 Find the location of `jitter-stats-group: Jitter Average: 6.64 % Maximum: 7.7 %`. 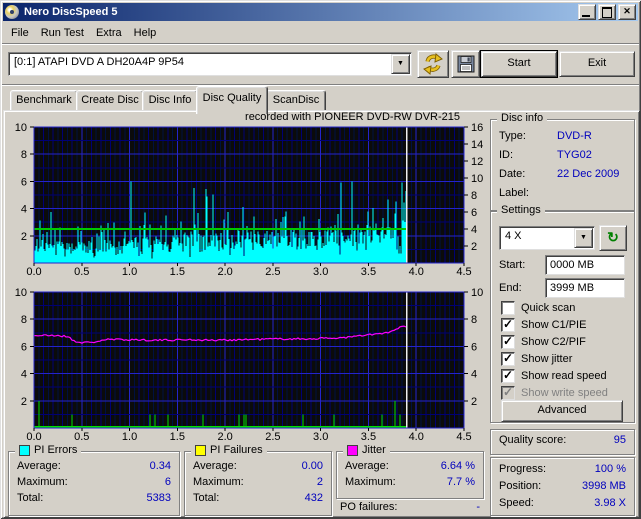

jitter-stats-group: Jitter Average: 6.64 % Maximum: 7.7 % is located at coordinates (410, 471).